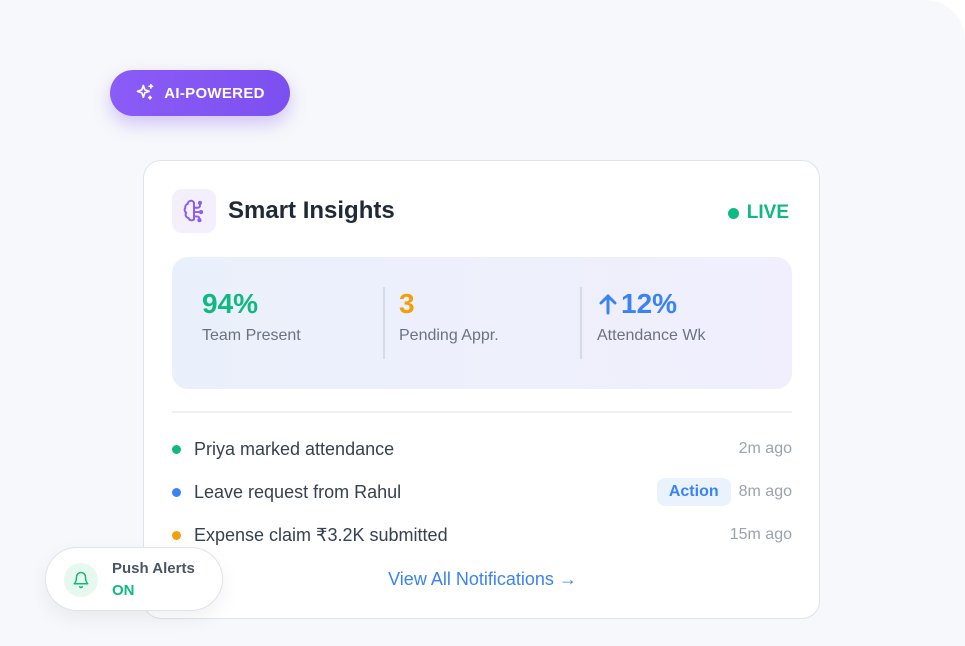 The image size is (965, 646). Describe the element at coordinates (651, 335) in the screenshot. I see `stat-label: Attendance Wk` at that location.